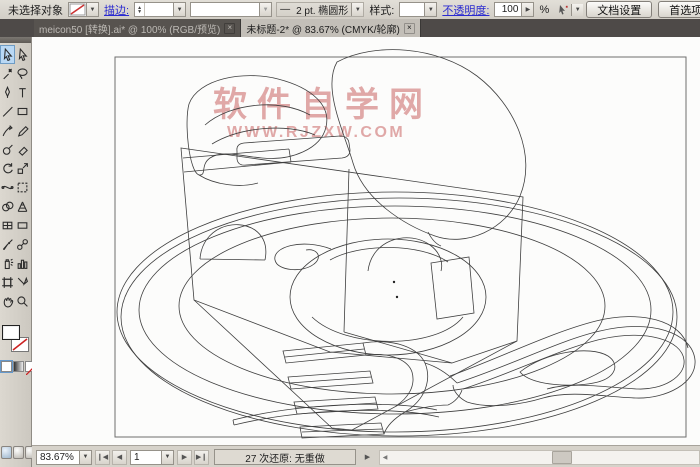 This screenshot has width=700, height=467. What do you see at coordinates (231, 9) in the screenshot?
I see `width-profile-combo: ▼` at bounding box center [231, 9].